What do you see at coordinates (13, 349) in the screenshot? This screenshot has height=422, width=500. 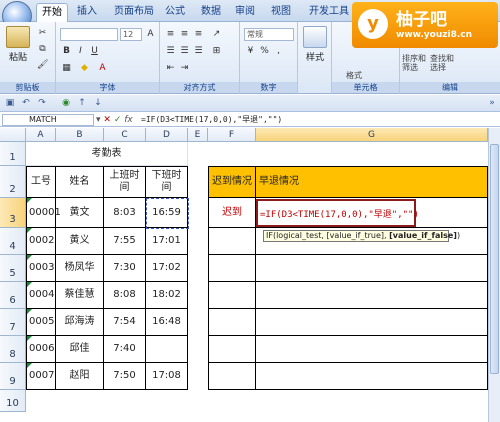 I see `row-header-8: 8` at bounding box center [13, 349].